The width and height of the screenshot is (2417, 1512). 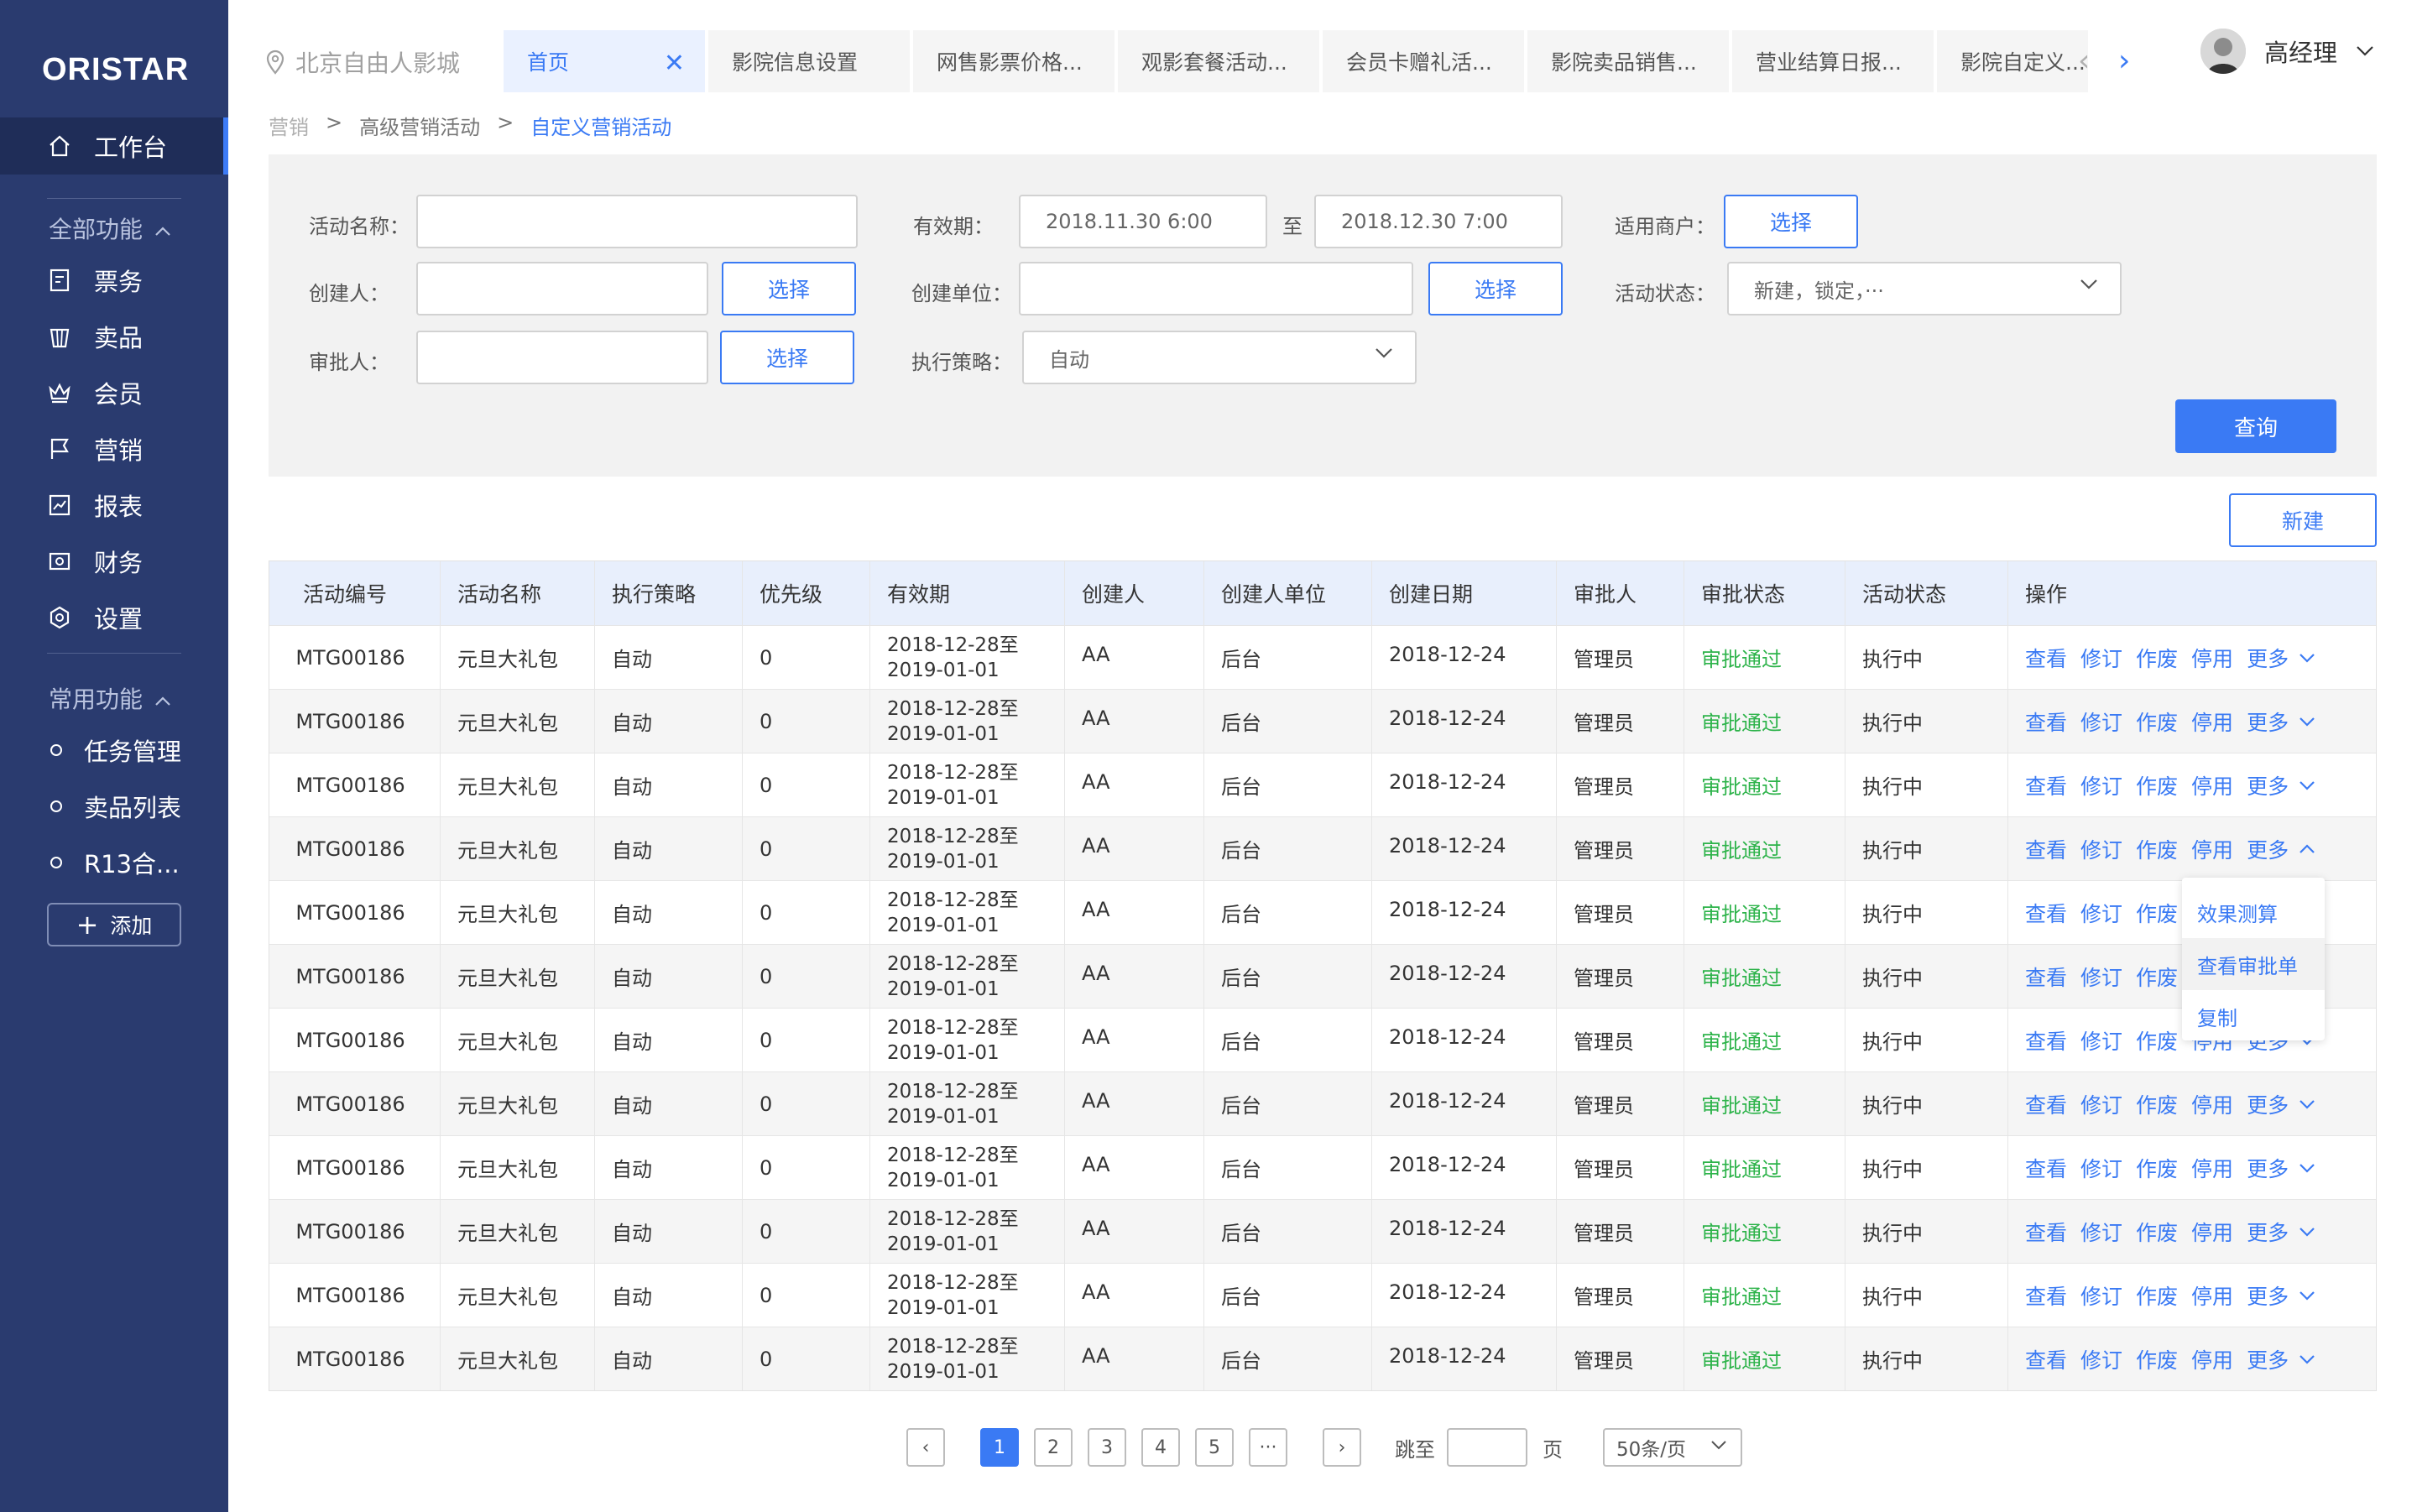 What do you see at coordinates (114, 146) in the screenshot?
I see `sidebar-item-workbench: 工作台` at bounding box center [114, 146].